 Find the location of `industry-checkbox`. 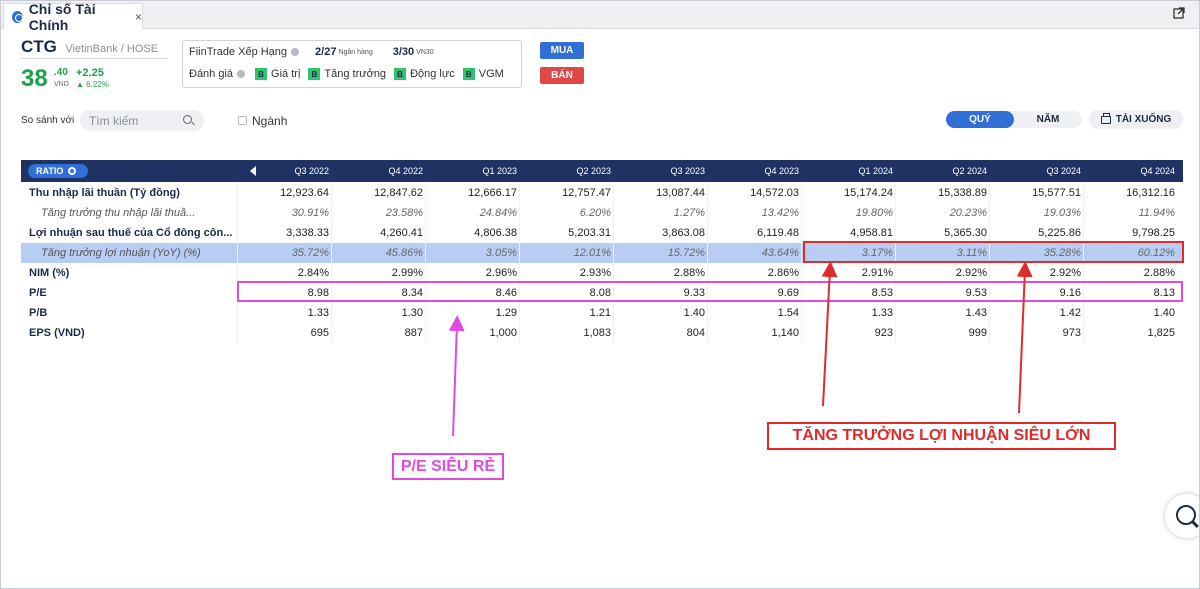

industry-checkbox is located at coordinates (242, 120).